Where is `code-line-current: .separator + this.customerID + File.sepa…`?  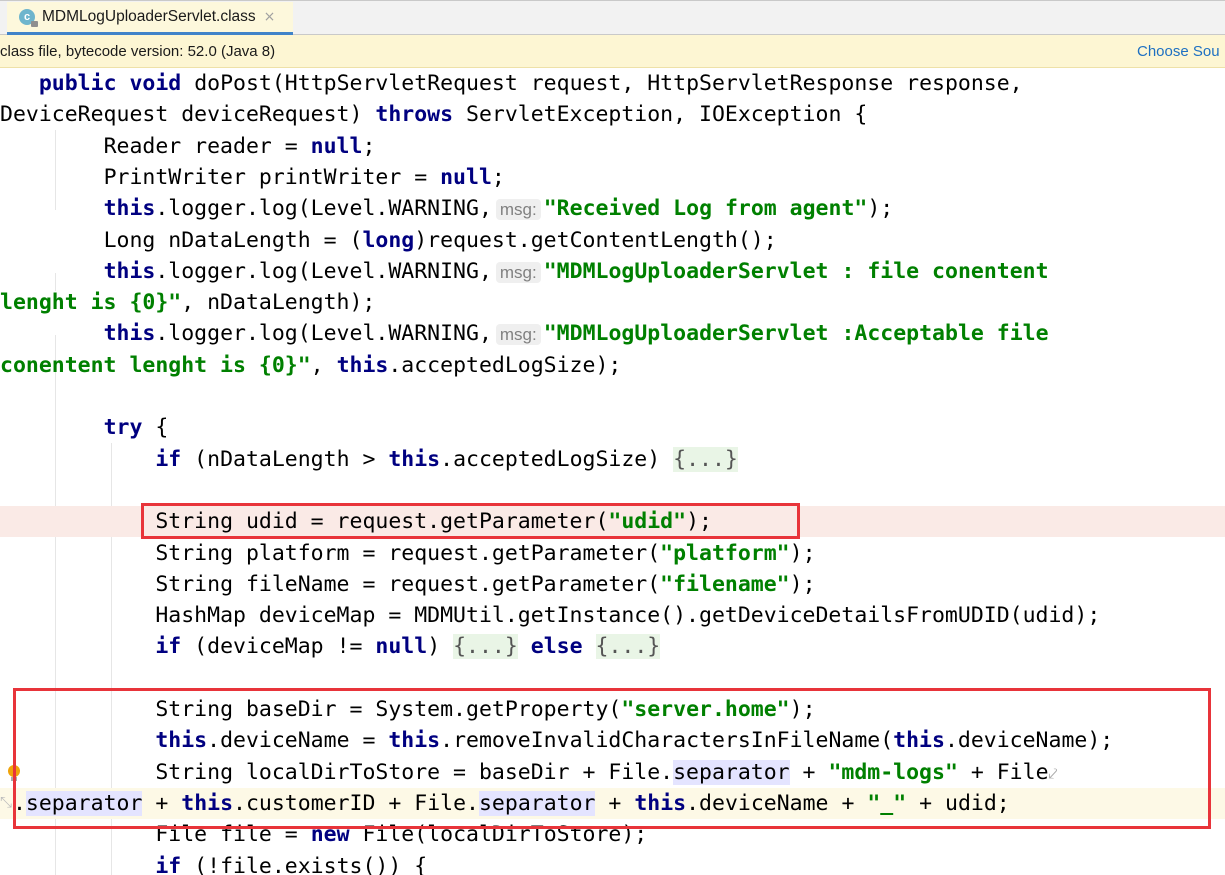
code-line-current: .separator + this.customerID + File.sepa… is located at coordinates (612, 803).